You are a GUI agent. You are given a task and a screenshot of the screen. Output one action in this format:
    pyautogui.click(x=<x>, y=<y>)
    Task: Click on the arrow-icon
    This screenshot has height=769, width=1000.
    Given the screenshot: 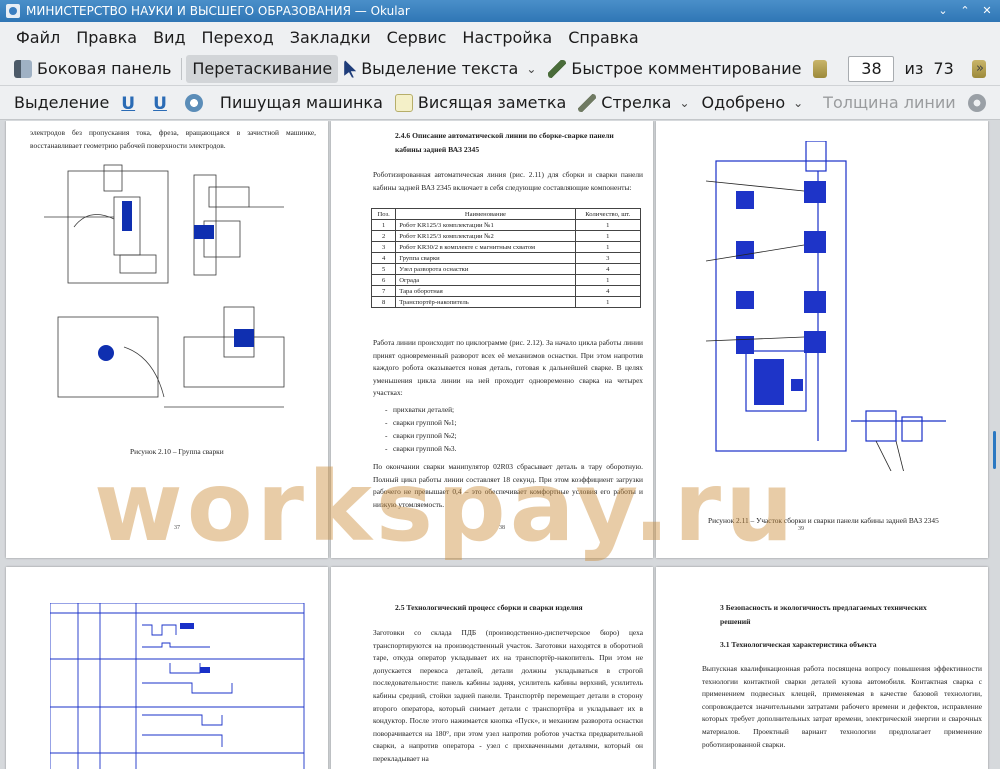 What is the action you would take?
    pyautogui.click(x=587, y=102)
    